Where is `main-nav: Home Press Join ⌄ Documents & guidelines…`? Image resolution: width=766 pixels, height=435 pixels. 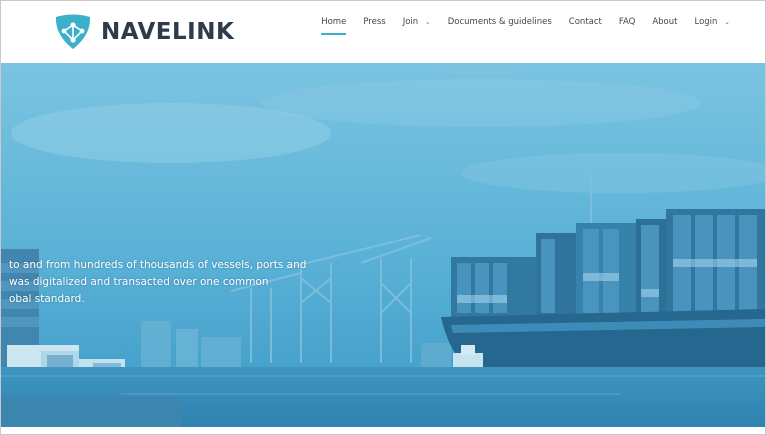 main-nav: Home Press Join ⌄ Documents & guidelines… is located at coordinates (517, 26).